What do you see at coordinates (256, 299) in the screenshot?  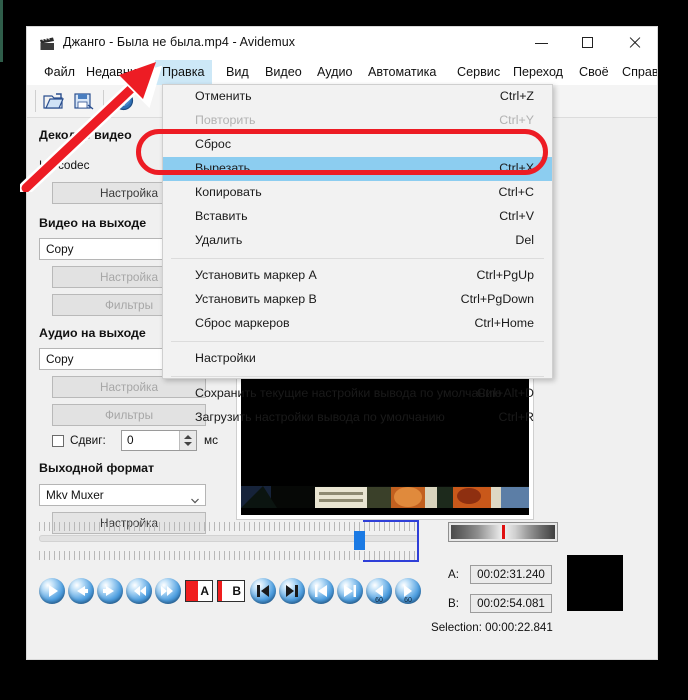 I see `edit-menu-item-label: Установить маркер B` at bounding box center [256, 299].